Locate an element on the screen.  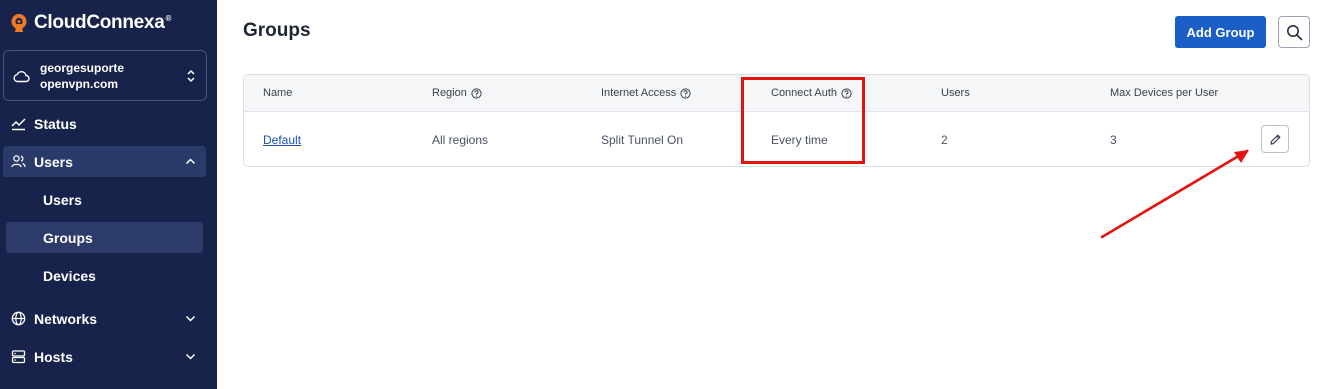
nav-sub-devices: Devices is located at coordinates (104, 275).